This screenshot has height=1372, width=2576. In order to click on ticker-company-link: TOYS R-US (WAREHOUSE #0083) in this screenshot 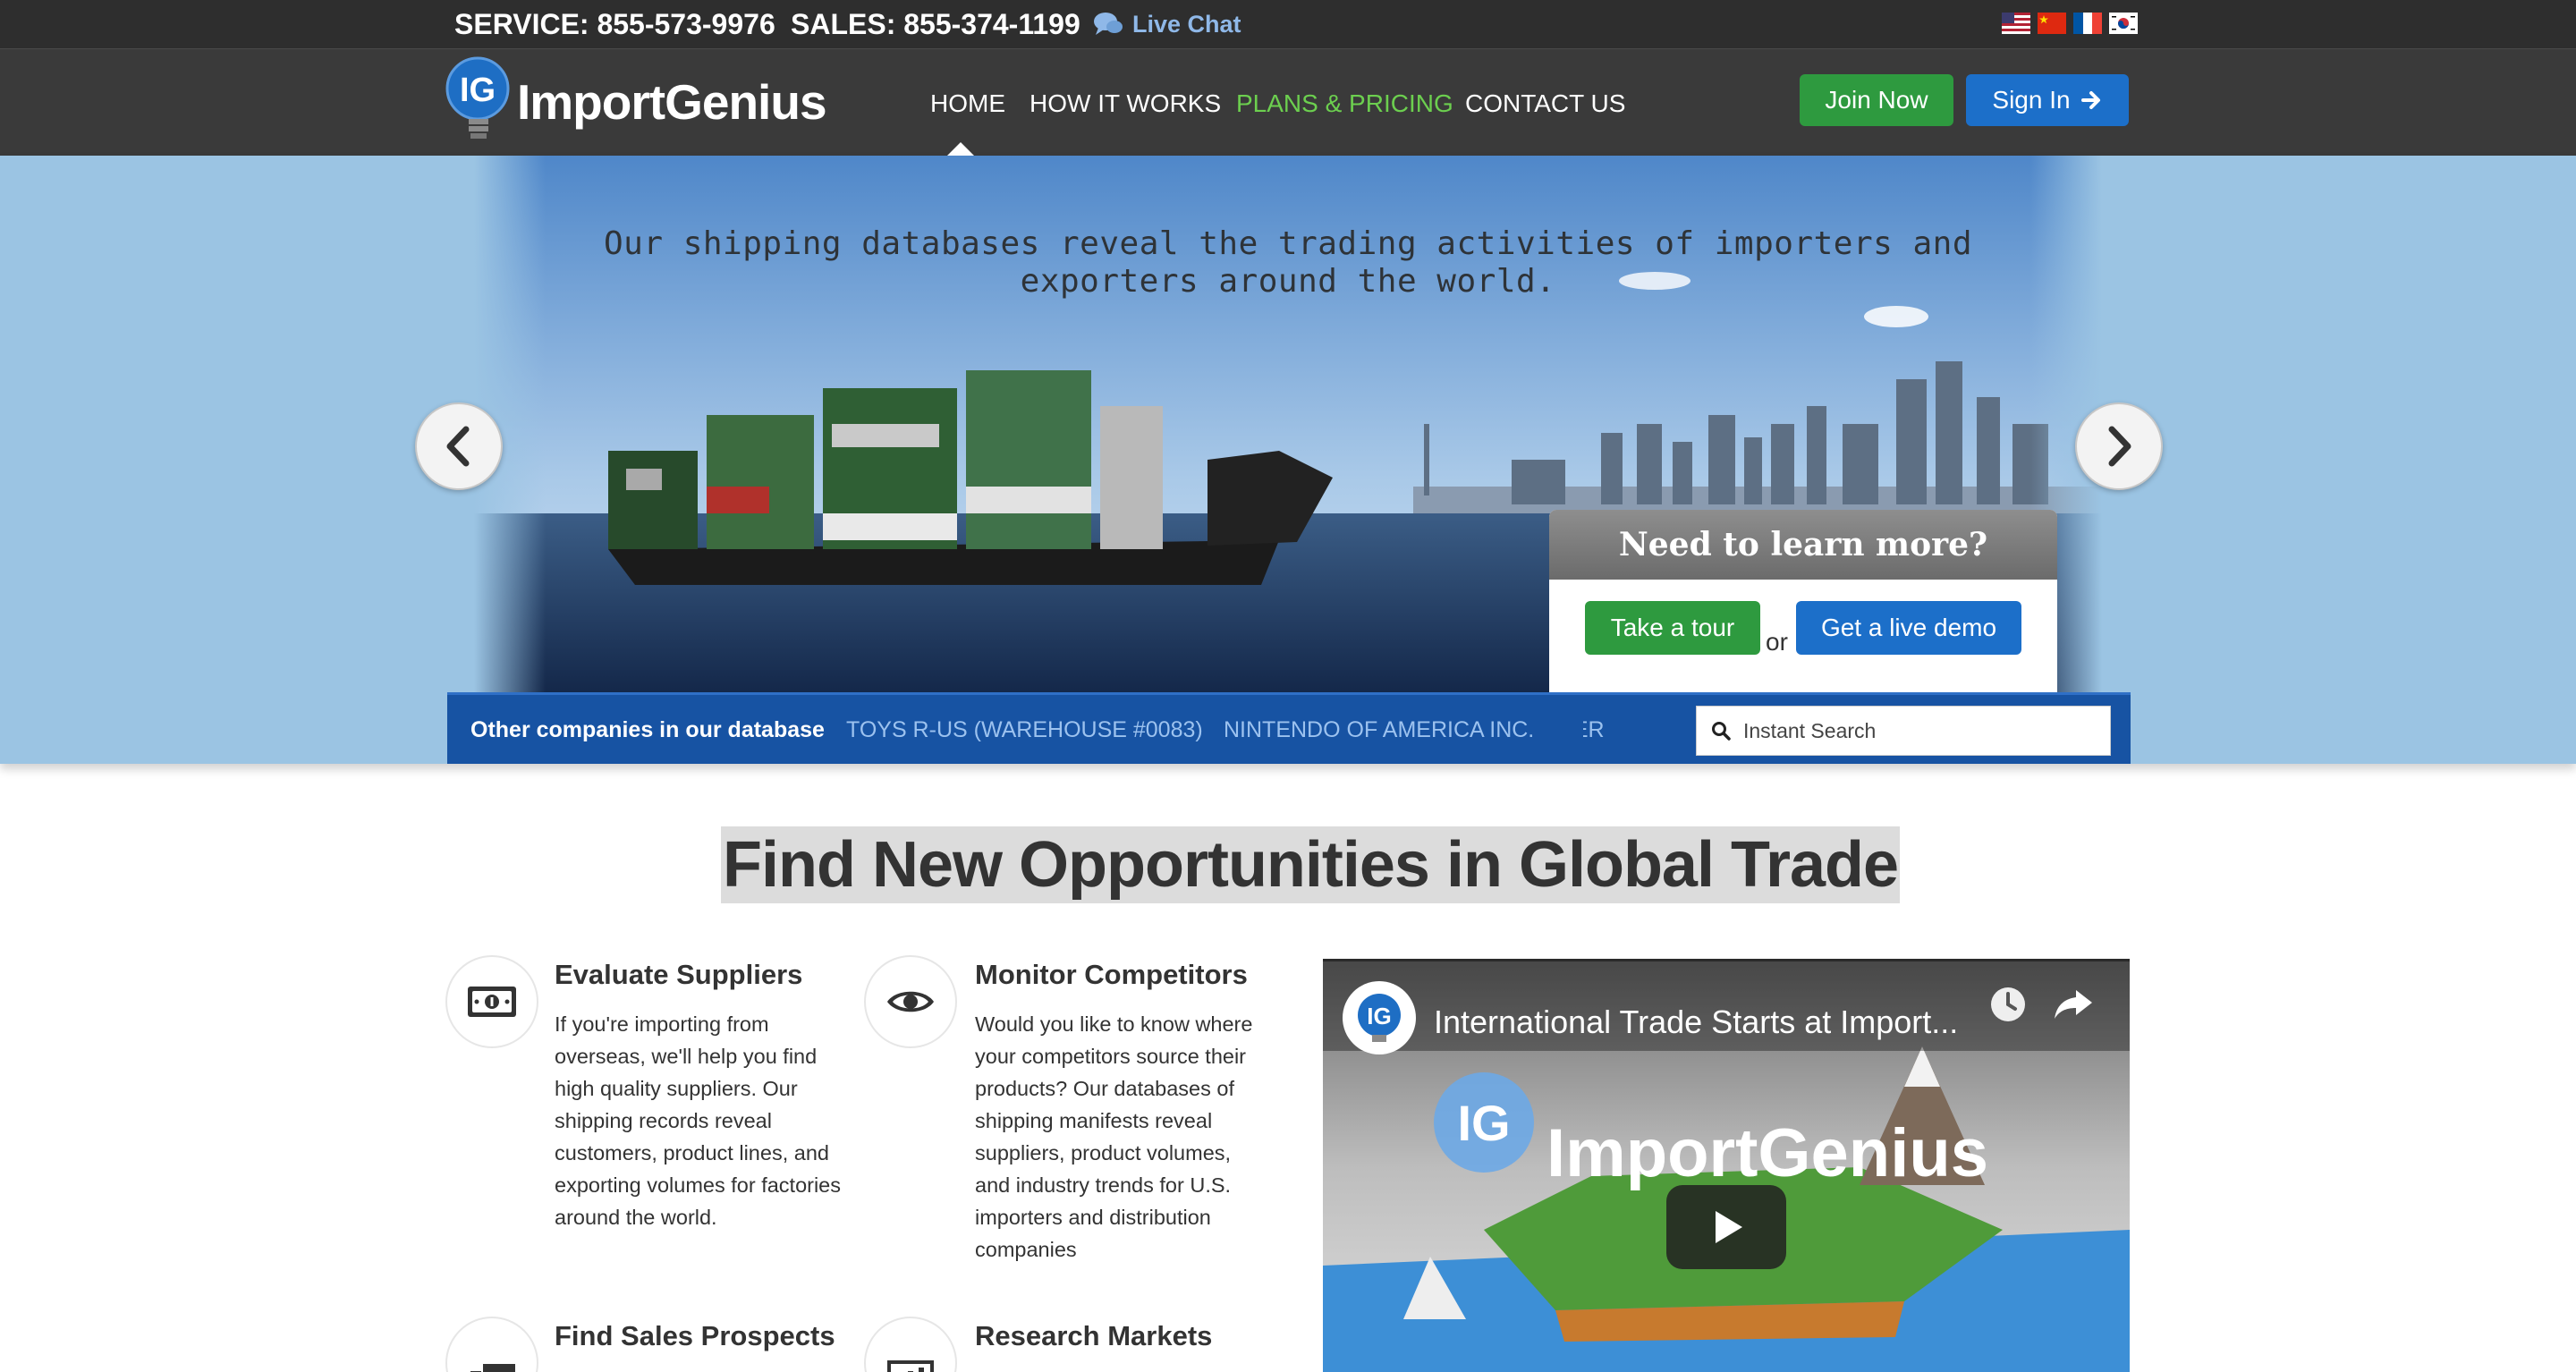, I will do `click(1024, 730)`.